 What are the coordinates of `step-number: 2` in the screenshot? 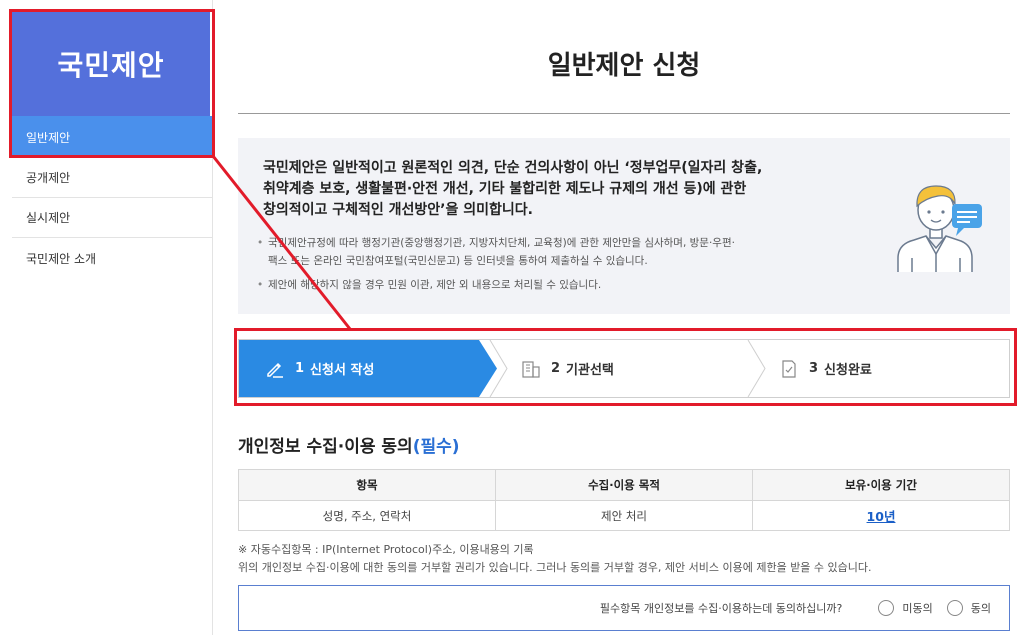 It's located at (556, 368).